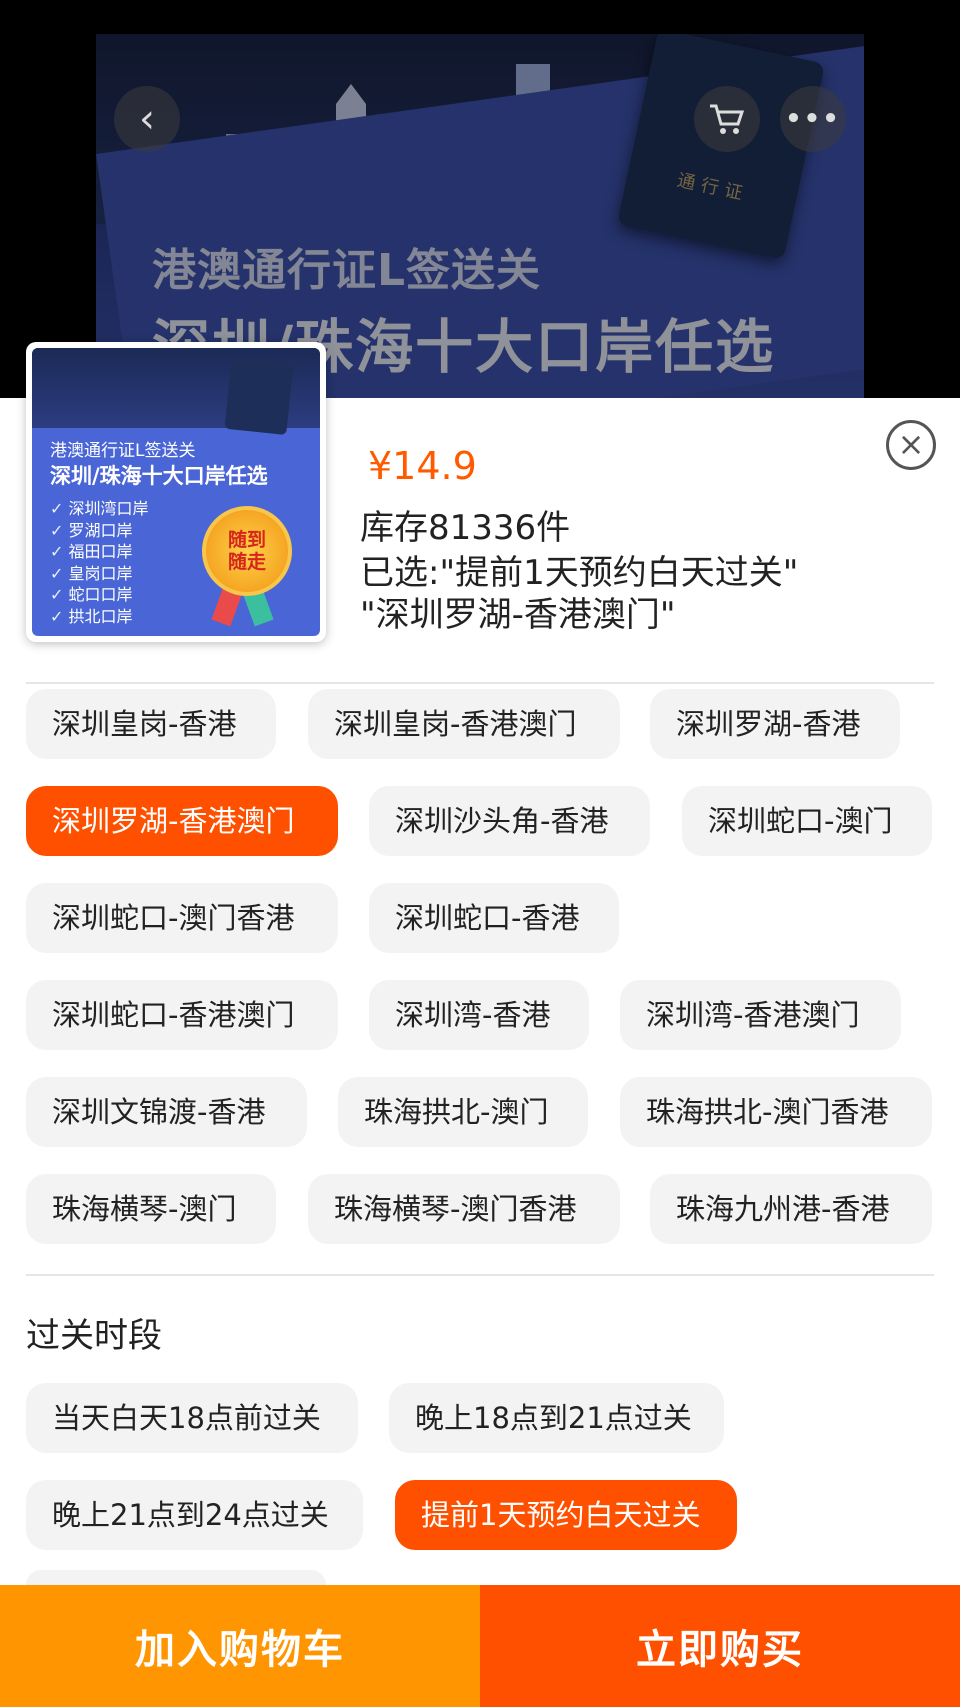  What do you see at coordinates (166, 1112) in the screenshot?
I see `route-option: 深圳文锦渡-香港` at bounding box center [166, 1112].